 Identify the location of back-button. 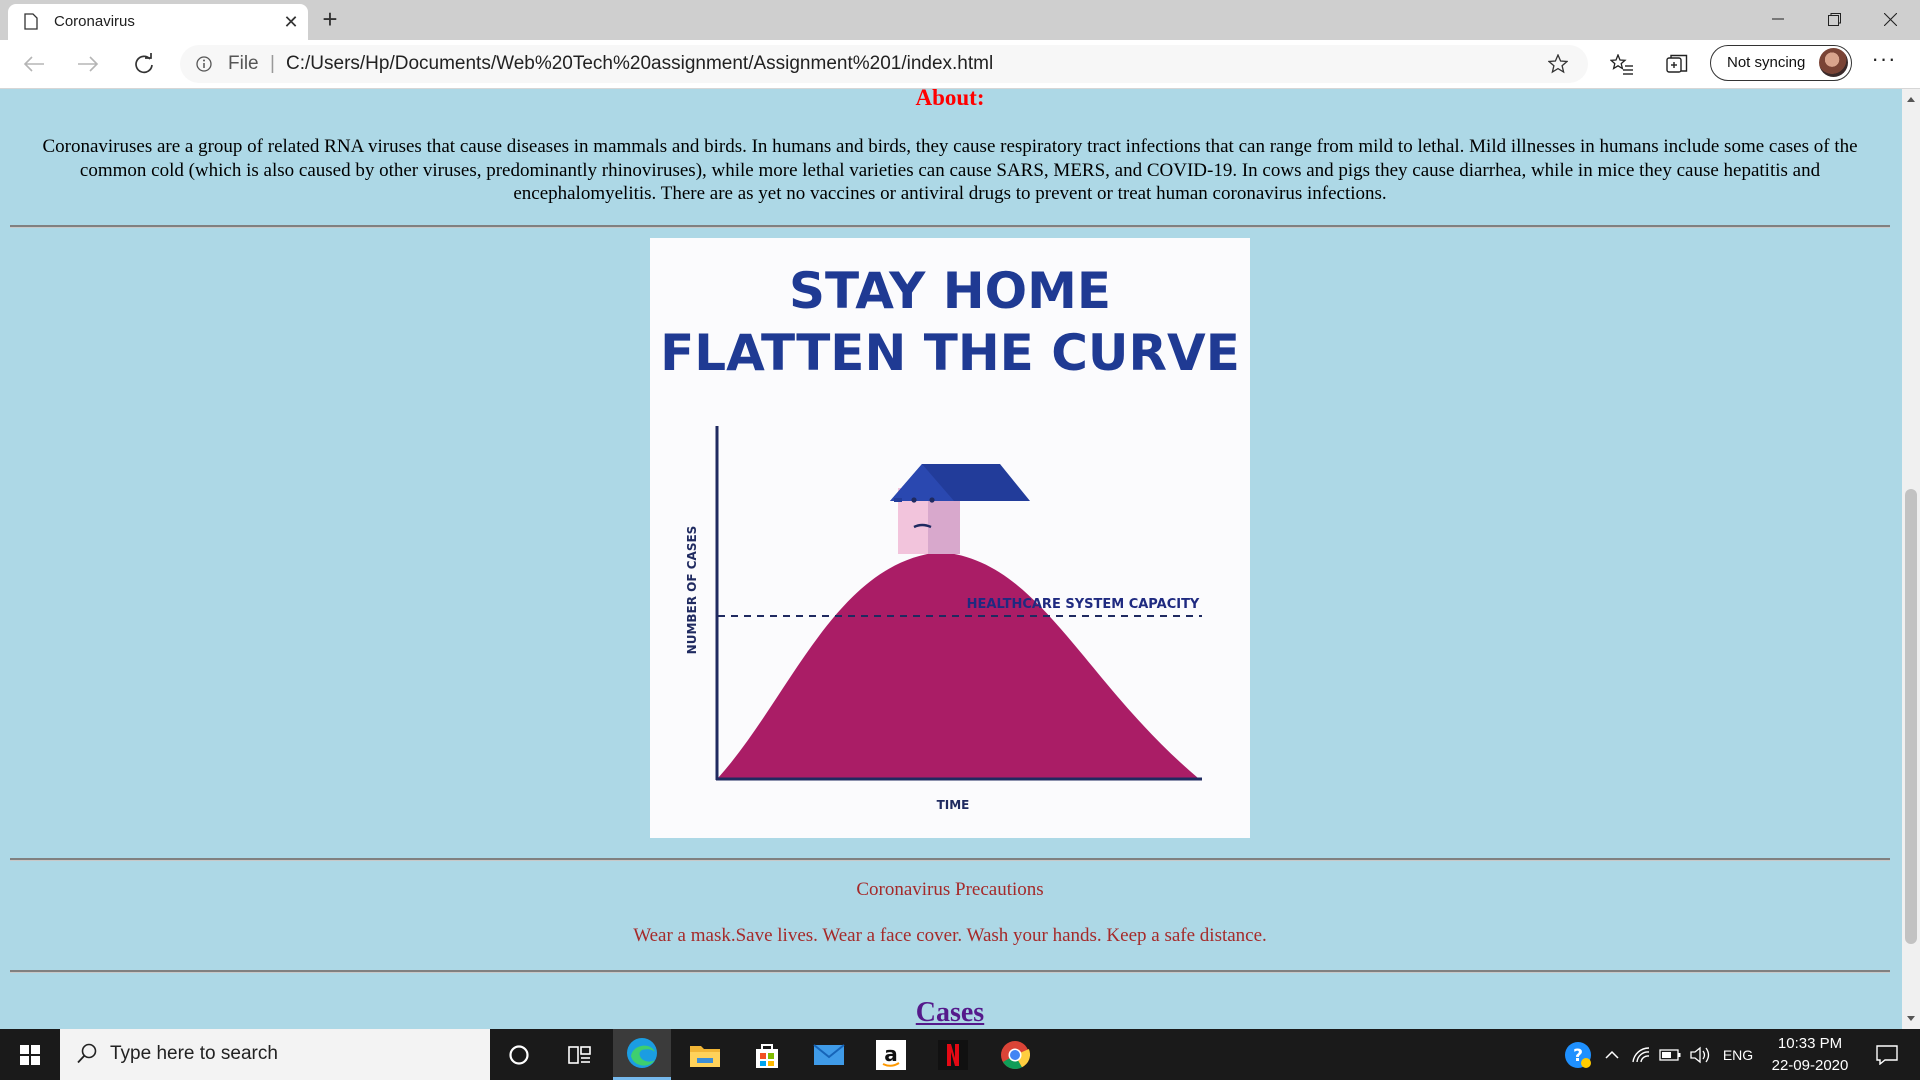
(34, 64).